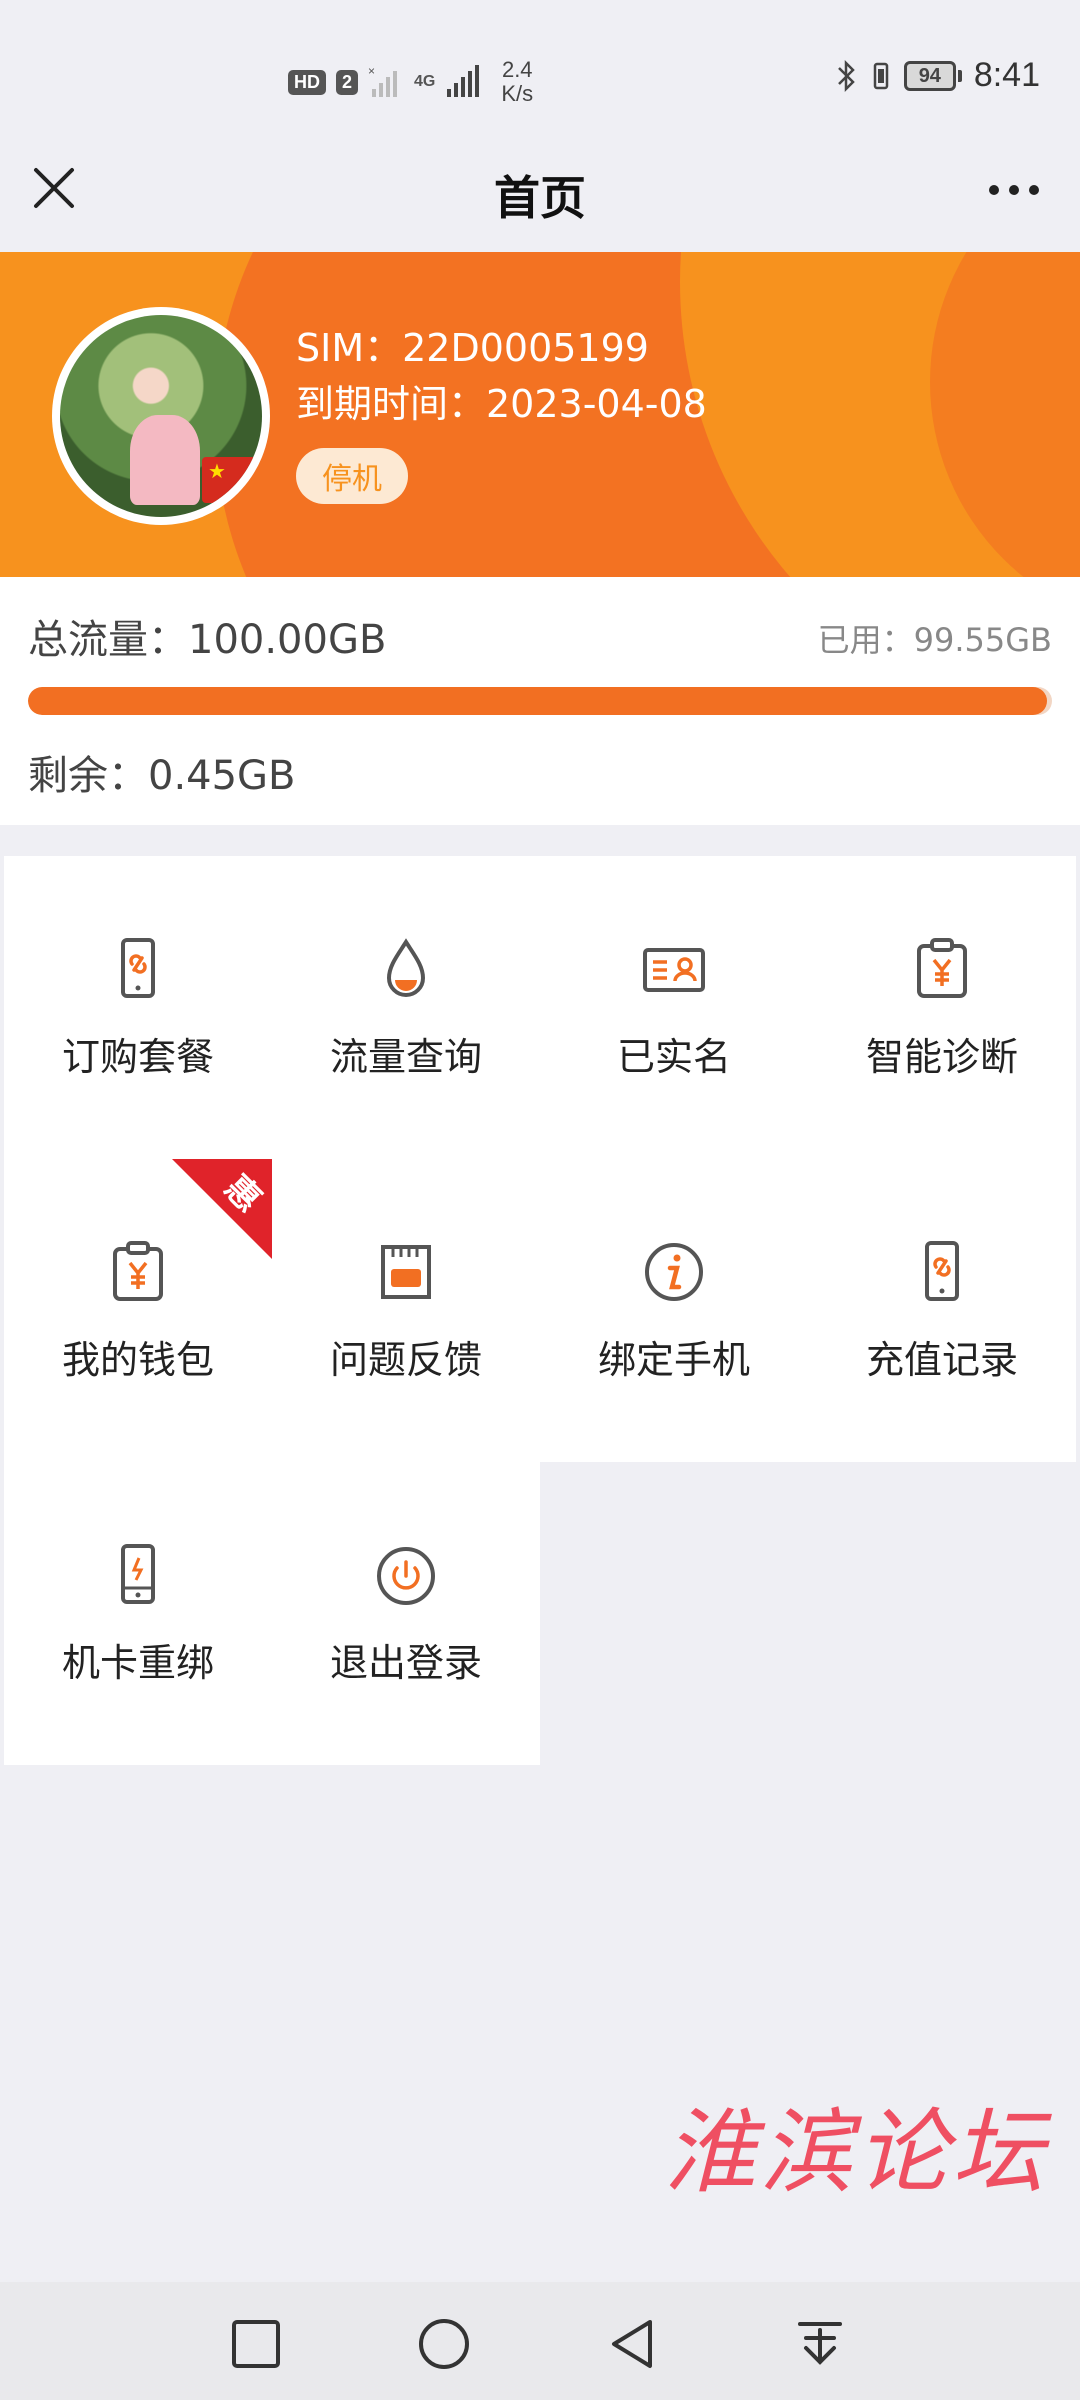 The width and height of the screenshot is (1080, 2400). What do you see at coordinates (383, 81) in the screenshot?
I see `signal-weak-icon: ×` at bounding box center [383, 81].